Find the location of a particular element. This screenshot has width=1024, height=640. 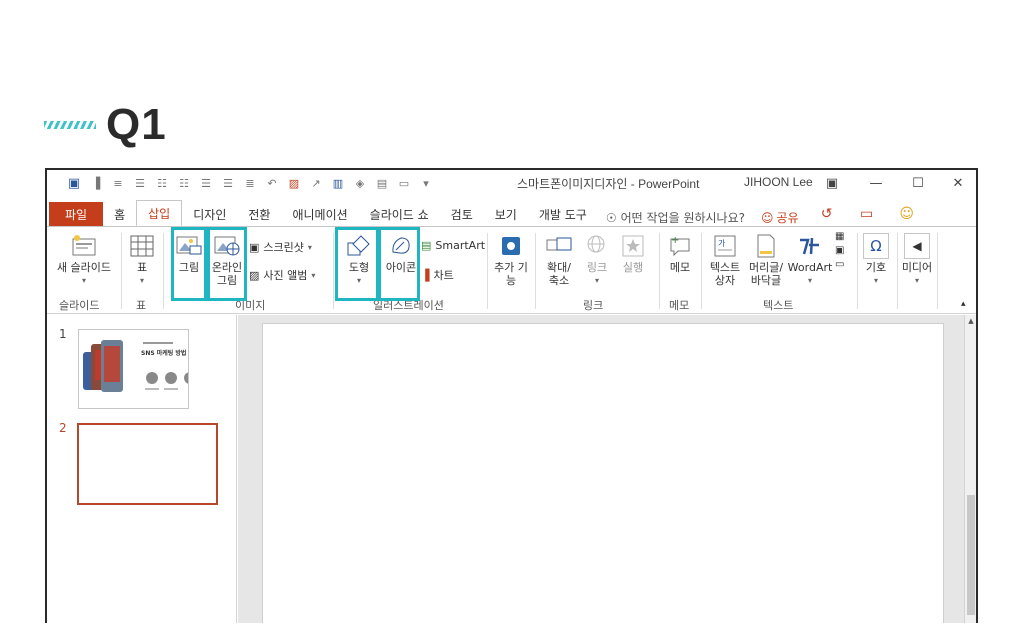

wordart-button: WordArt ▾ is located at coordinates (810, 260).